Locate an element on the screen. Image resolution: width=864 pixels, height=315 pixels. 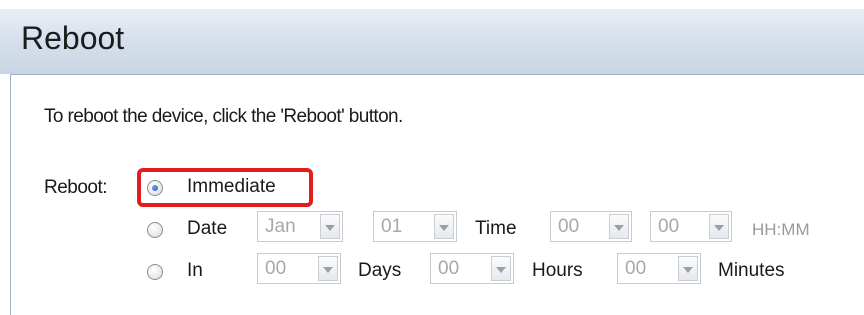
hours-label: Hours is located at coordinates (557, 270).